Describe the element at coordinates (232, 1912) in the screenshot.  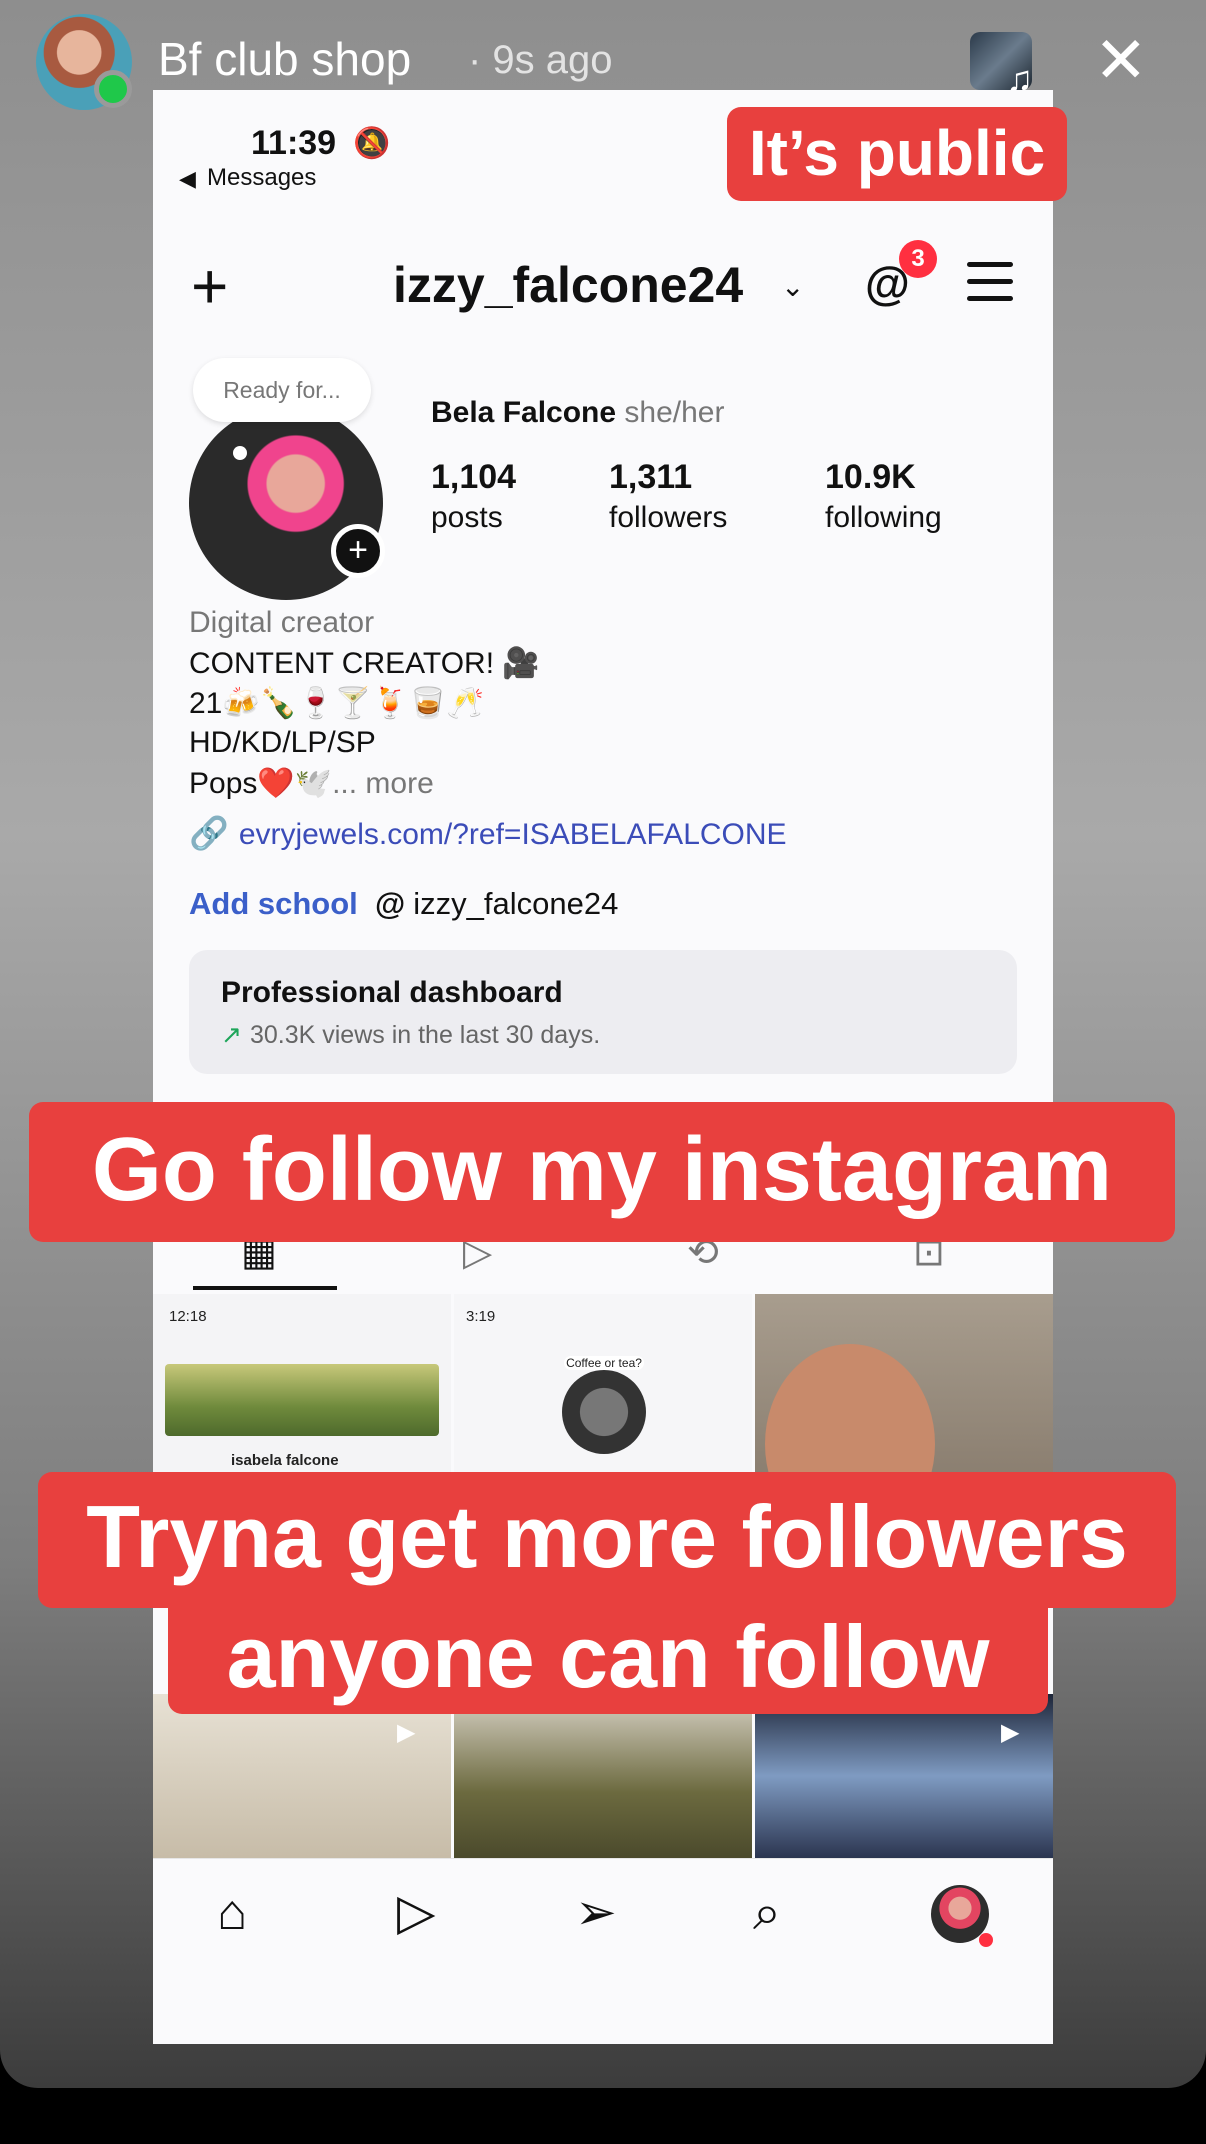
I see `home-icon: ⌂` at that location.